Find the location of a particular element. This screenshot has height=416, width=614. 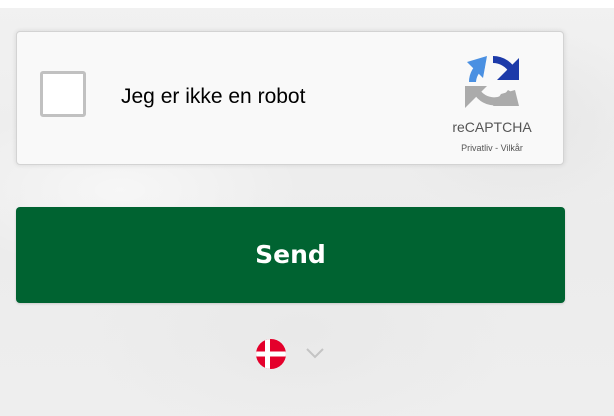

recaptcha-checkbox is located at coordinates (63, 94).